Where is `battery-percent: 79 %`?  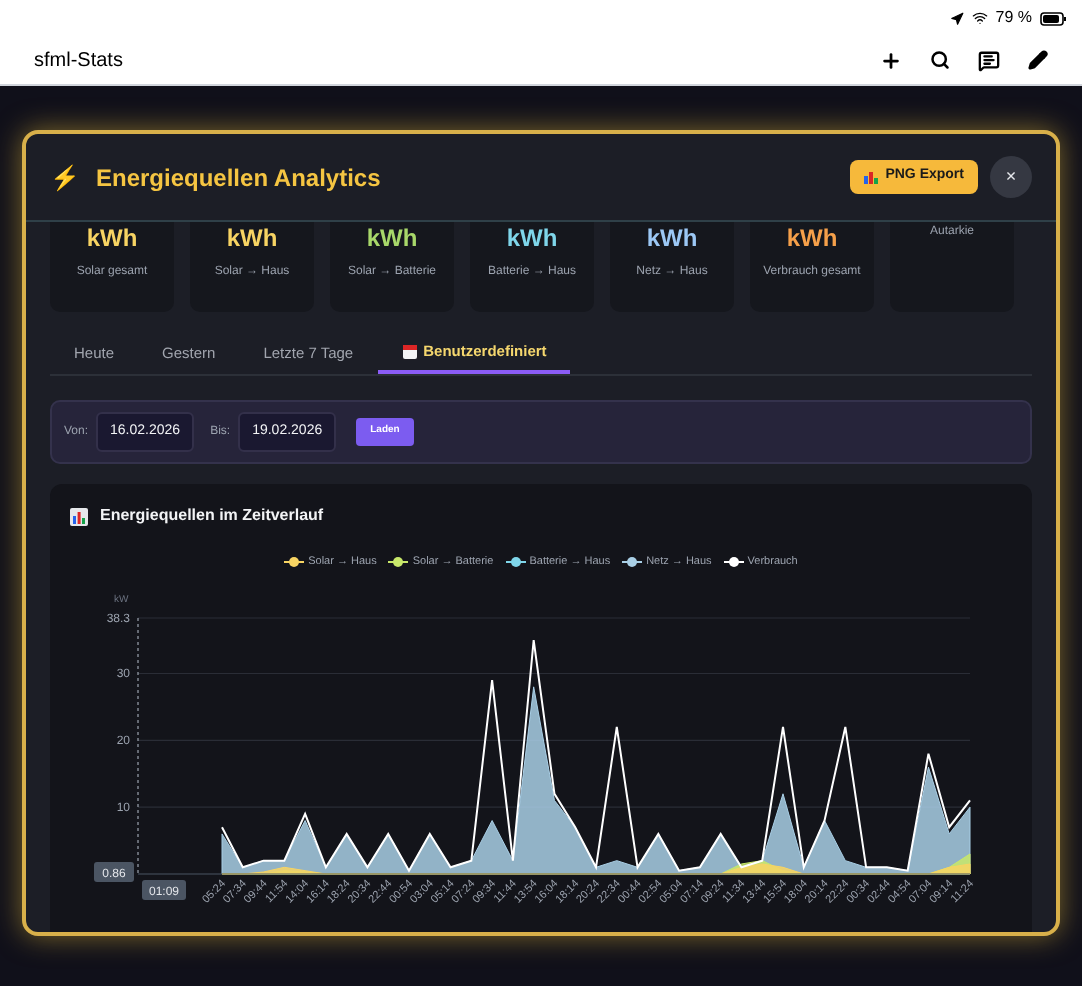 battery-percent: 79 % is located at coordinates (1013, 18).